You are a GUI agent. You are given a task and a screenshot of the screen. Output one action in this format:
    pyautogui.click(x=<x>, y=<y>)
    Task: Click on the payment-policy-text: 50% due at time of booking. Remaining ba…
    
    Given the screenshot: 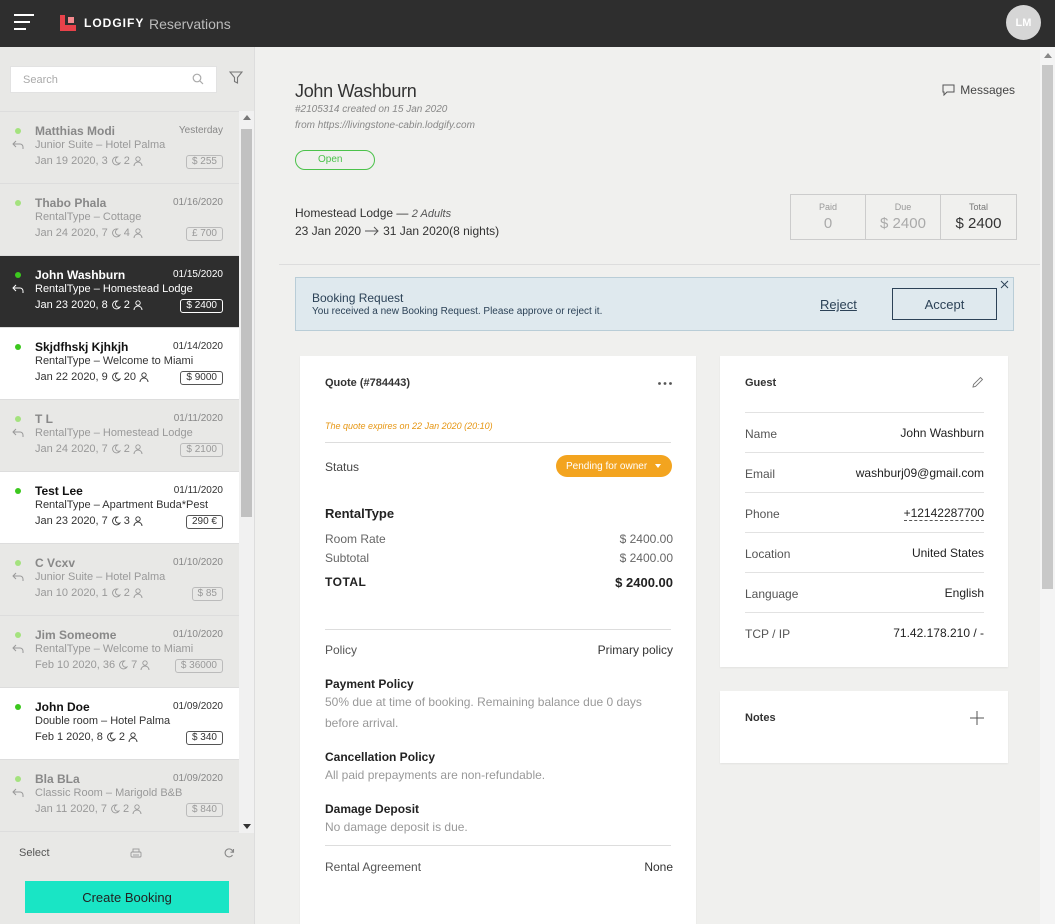 What is the action you would take?
    pyautogui.click(x=483, y=712)
    